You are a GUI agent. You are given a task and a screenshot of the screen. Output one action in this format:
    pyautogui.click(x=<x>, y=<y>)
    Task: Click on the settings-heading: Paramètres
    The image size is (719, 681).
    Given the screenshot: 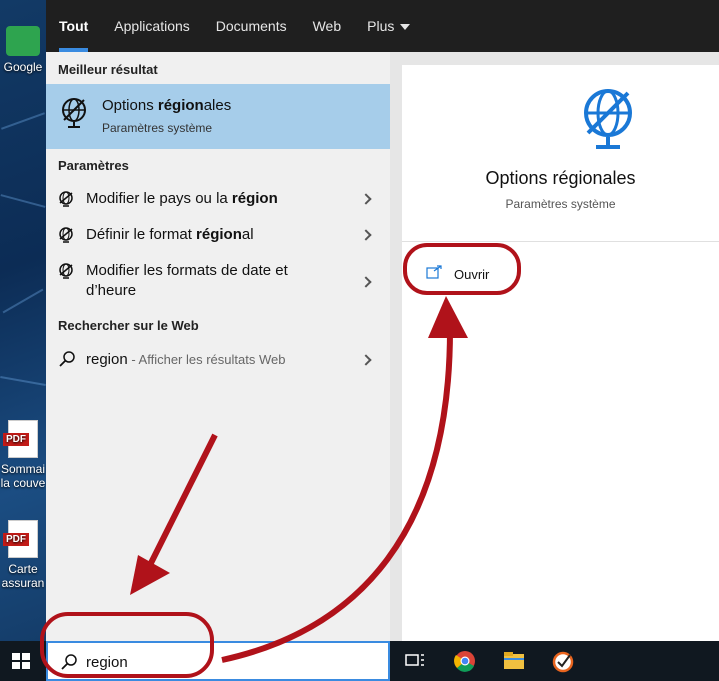 What is the action you would take?
    pyautogui.click(x=93, y=165)
    